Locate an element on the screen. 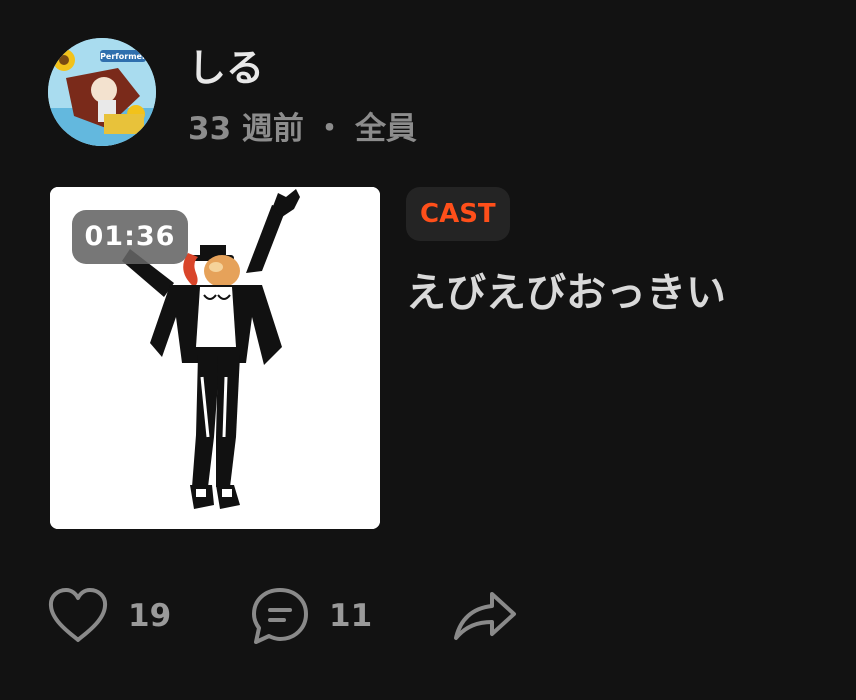 The image size is (856, 700). share-button is located at coordinates (485, 616).